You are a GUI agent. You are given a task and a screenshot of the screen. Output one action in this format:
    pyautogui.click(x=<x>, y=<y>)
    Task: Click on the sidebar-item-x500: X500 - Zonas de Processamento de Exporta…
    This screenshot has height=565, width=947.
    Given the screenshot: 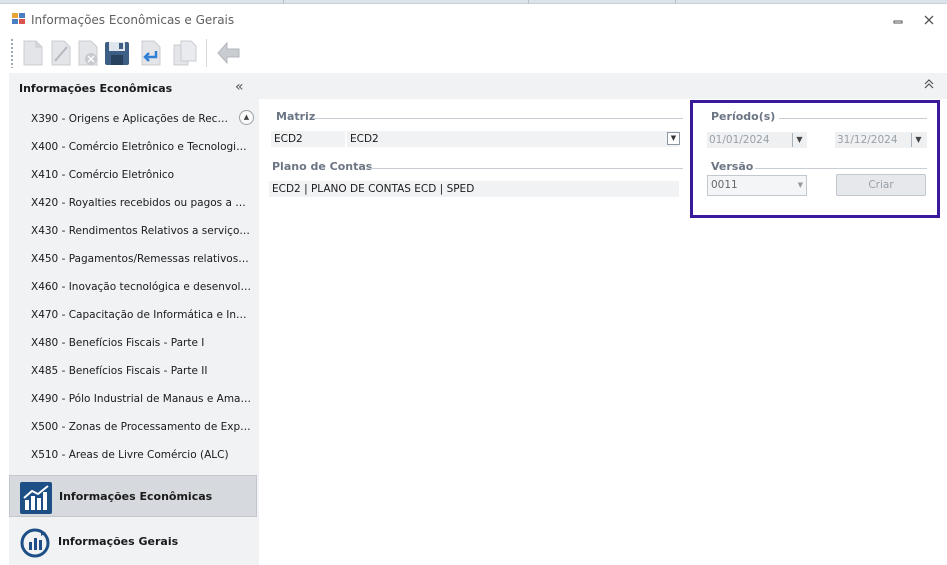 What is the action you would take?
    pyautogui.click(x=141, y=427)
    